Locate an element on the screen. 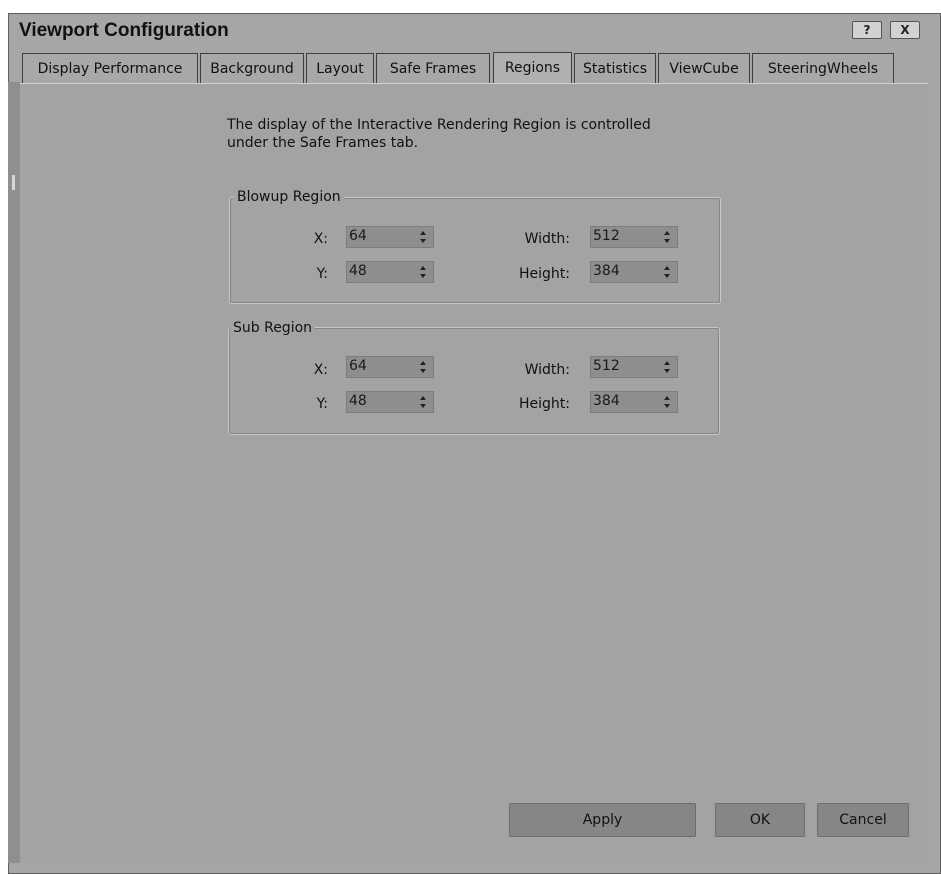  blowup-height-value: 384 is located at coordinates (606, 271).